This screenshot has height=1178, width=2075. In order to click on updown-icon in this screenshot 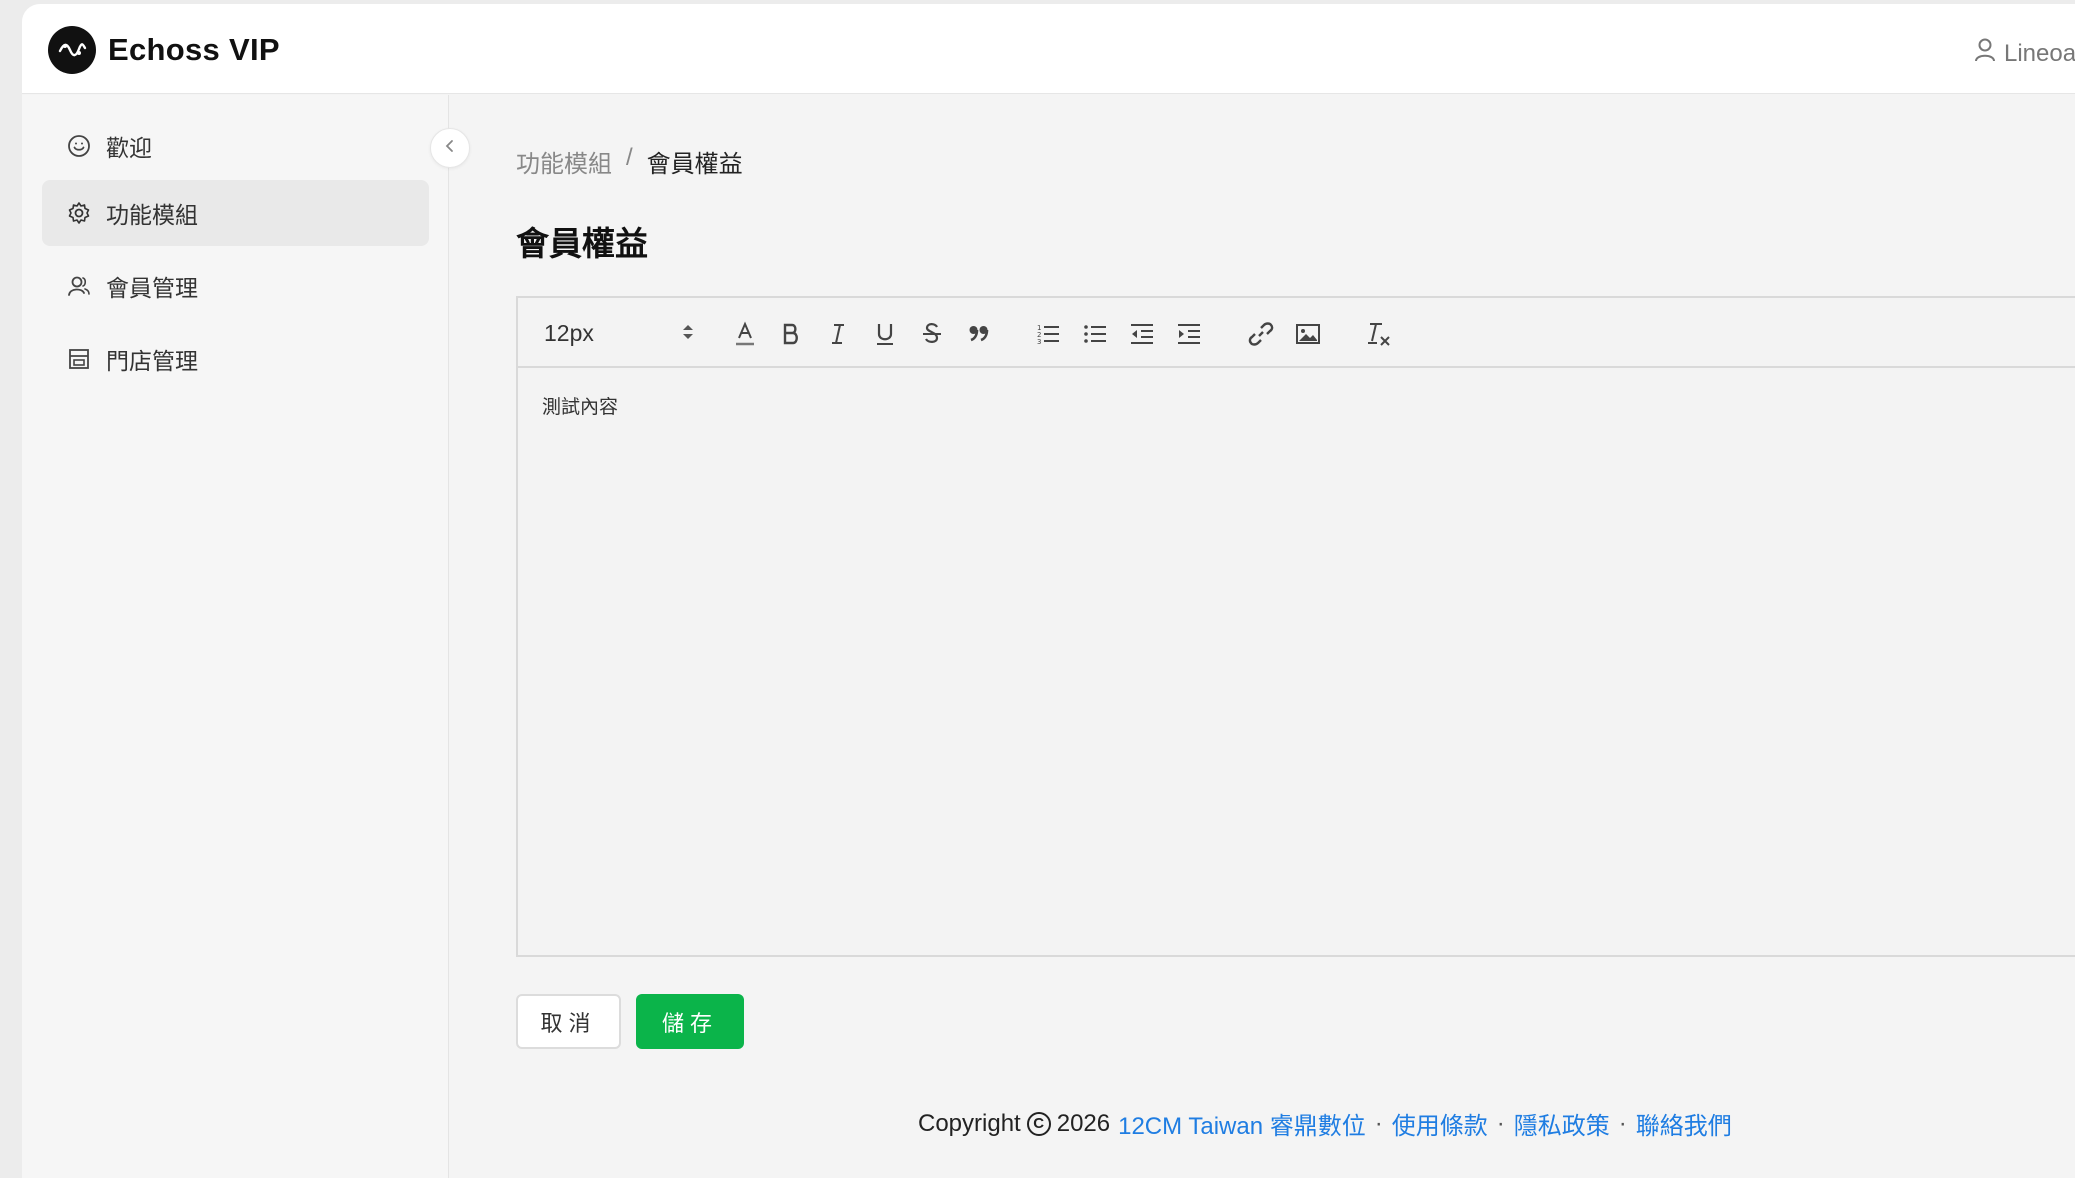, I will do `click(688, 333)`.